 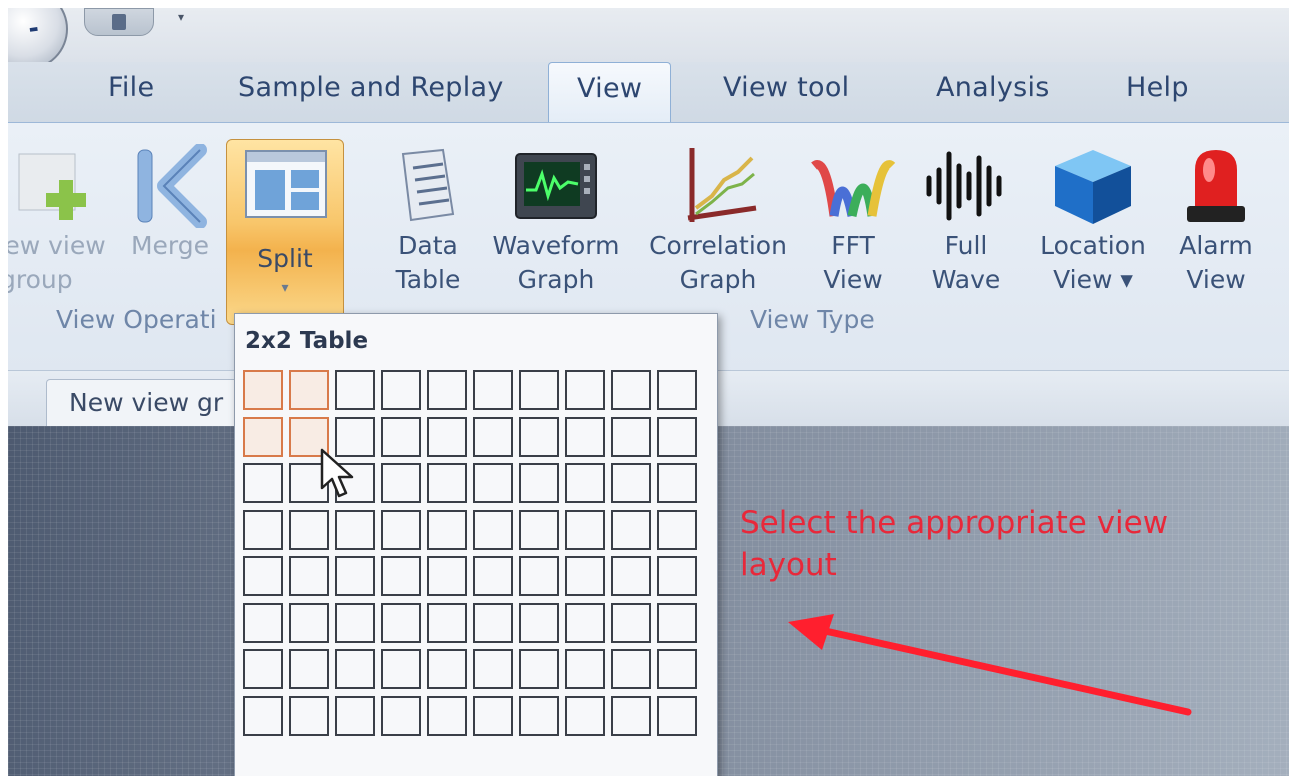 What do you see at coordinates (556, 220) in the screenshot?
I see `waveform-graph-button: Waveform Graph` at bounding box center [556, 220].